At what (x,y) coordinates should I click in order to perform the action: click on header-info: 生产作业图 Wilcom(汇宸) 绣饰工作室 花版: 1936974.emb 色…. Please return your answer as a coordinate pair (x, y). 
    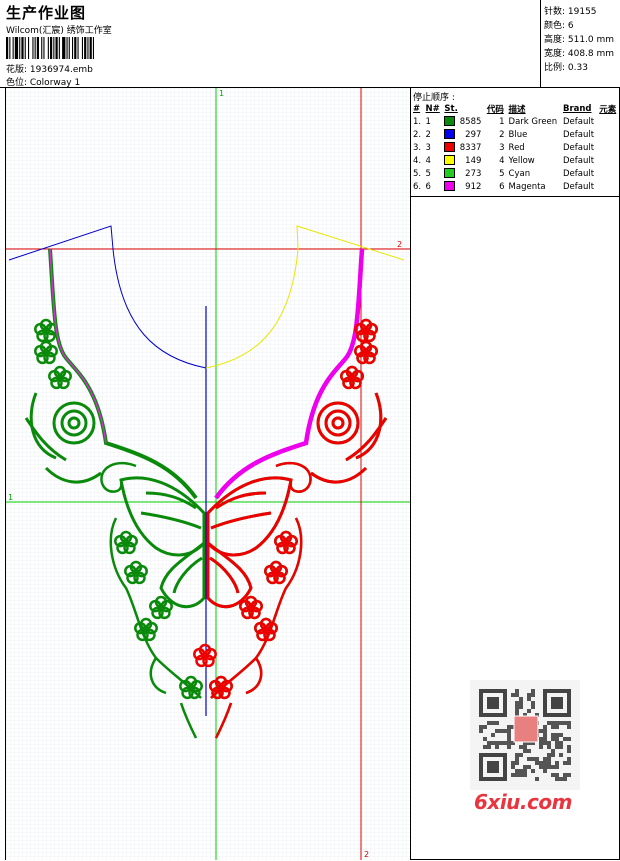
    Looking at the image, I should click on (270, 44).